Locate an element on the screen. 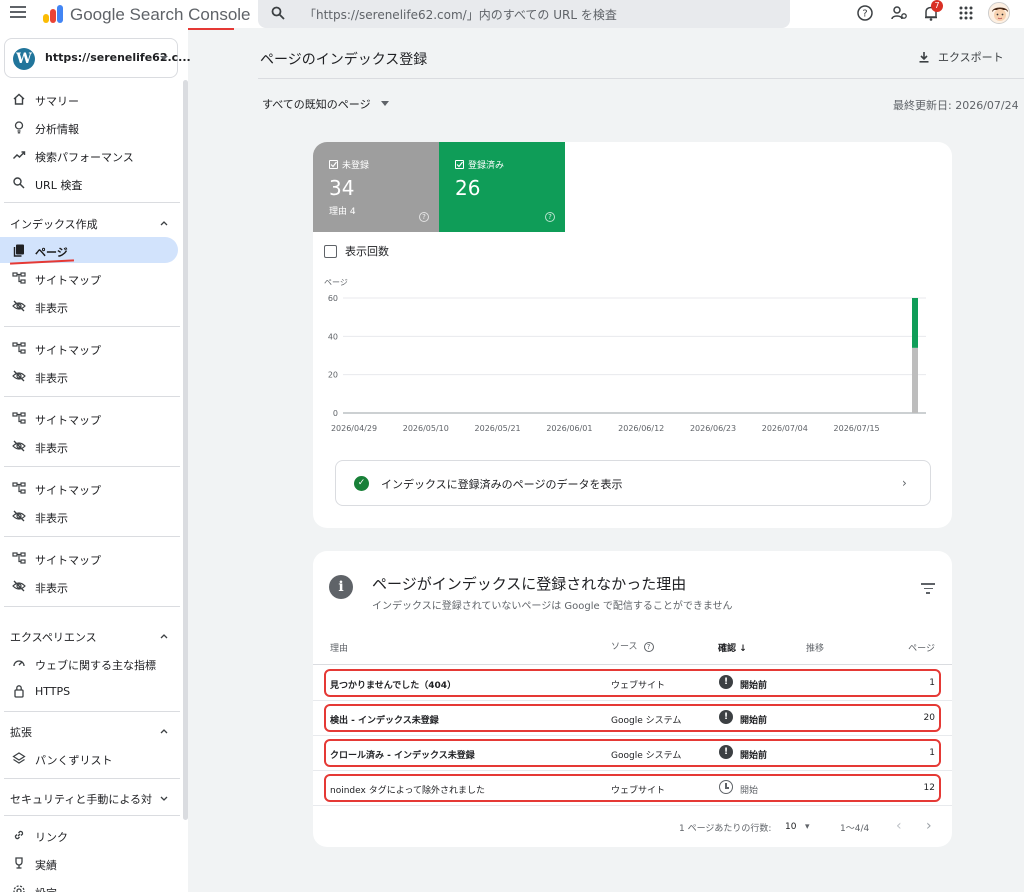  section-experience: エクスペリエンス is located at coordinates (53, 637).